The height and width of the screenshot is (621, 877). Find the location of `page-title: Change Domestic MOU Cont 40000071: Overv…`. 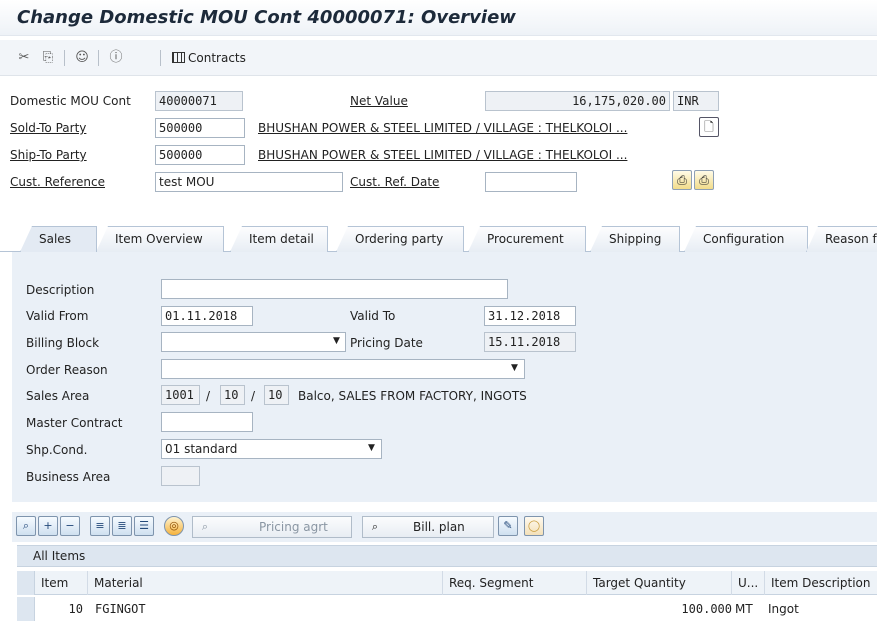

page-title: Change Domestic MOU Cont 40000071: Overv… is located at coordinates (266, 17).